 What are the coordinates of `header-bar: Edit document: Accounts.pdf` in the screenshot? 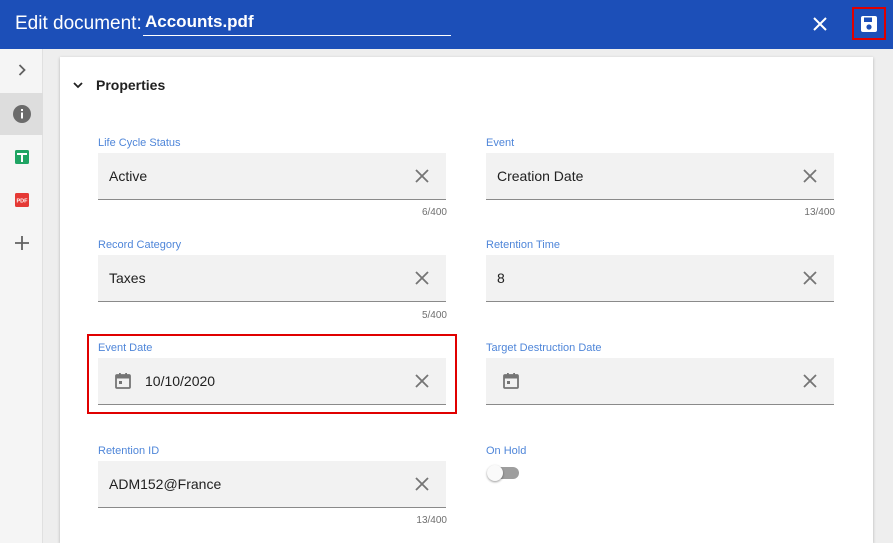 It's located at (446, 24).